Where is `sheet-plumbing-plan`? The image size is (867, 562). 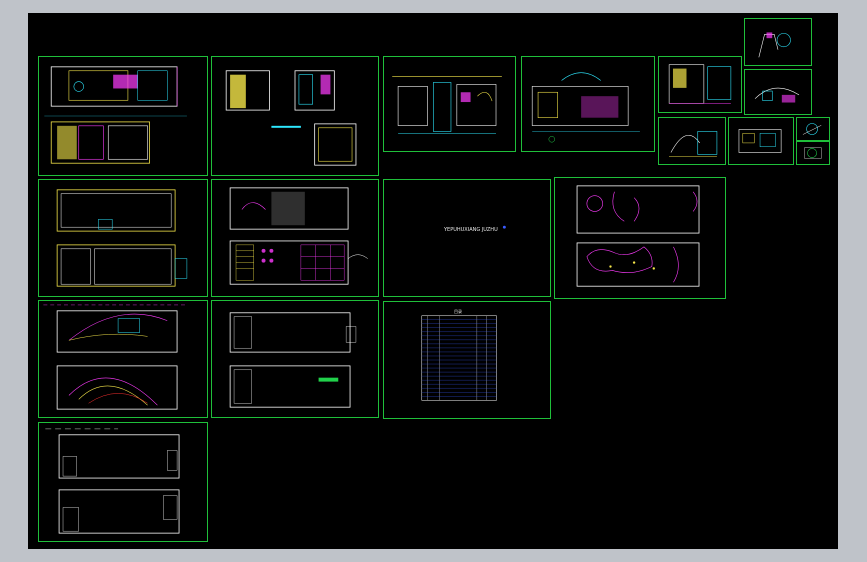
sheet-plumbing-plan is located at coordinates (295, 359).